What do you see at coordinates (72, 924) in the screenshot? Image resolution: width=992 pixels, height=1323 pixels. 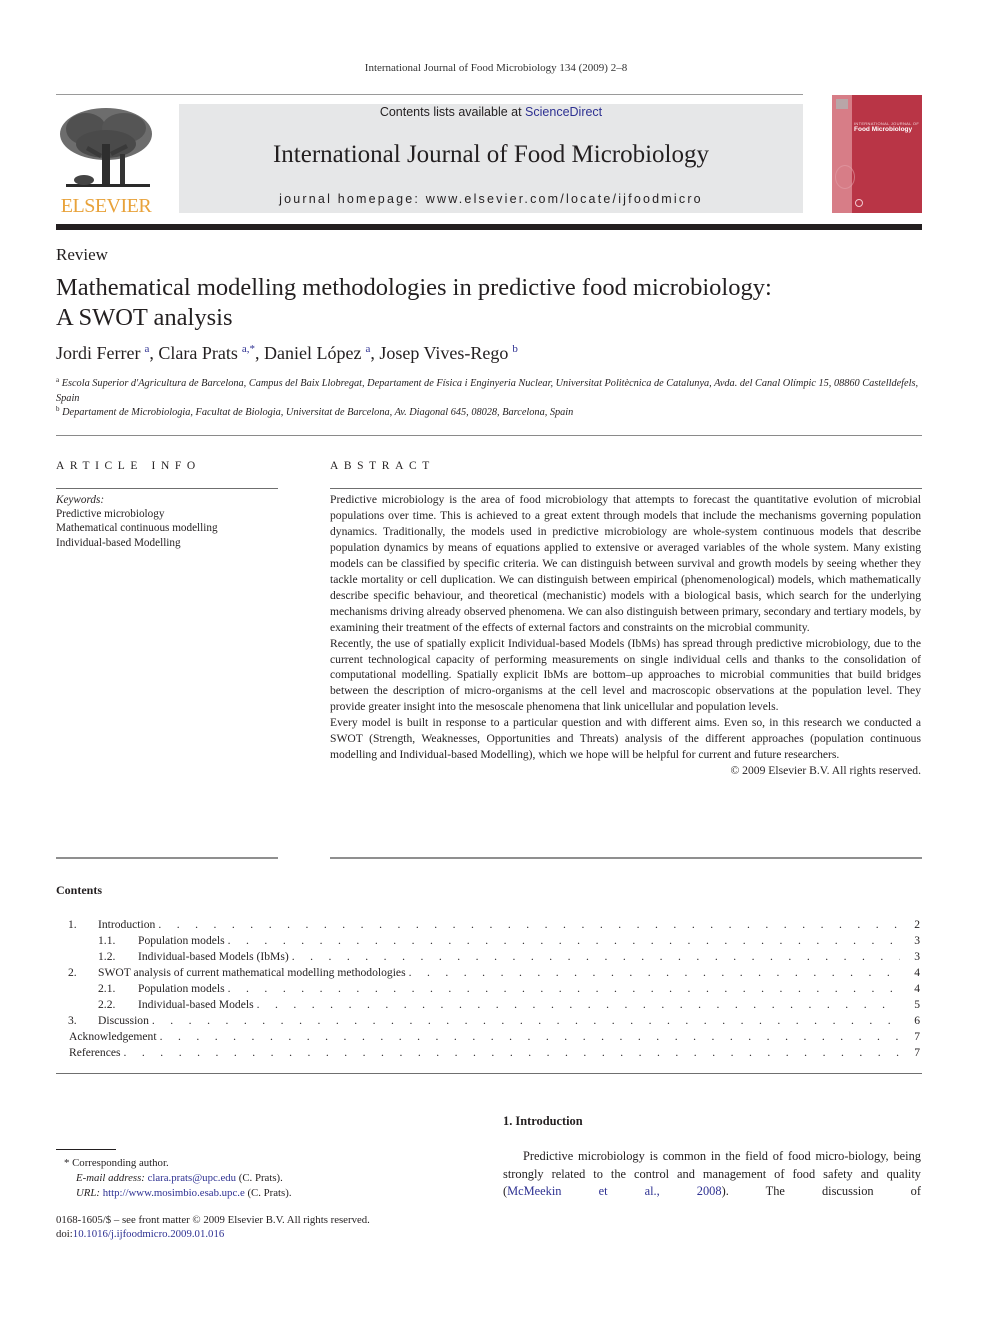 I see `toc-number: 1.` at bounding box center [72, 924].